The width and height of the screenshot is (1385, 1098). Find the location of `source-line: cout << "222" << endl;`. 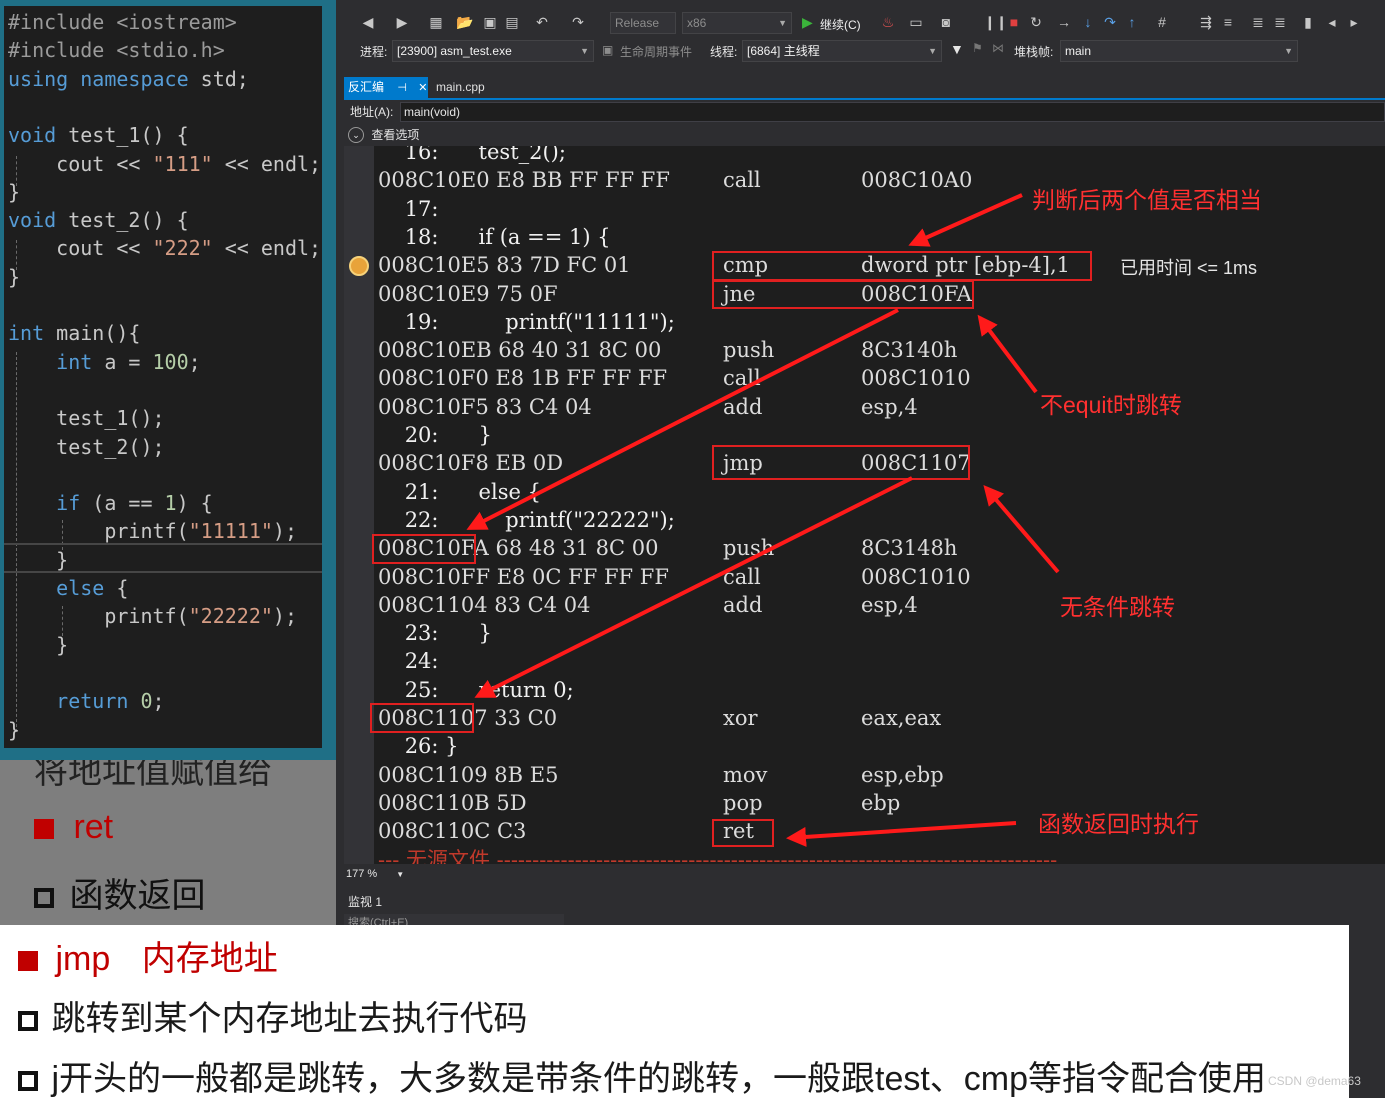

source-line: cout << "222" << endl; is located at coordinates (164, 248).